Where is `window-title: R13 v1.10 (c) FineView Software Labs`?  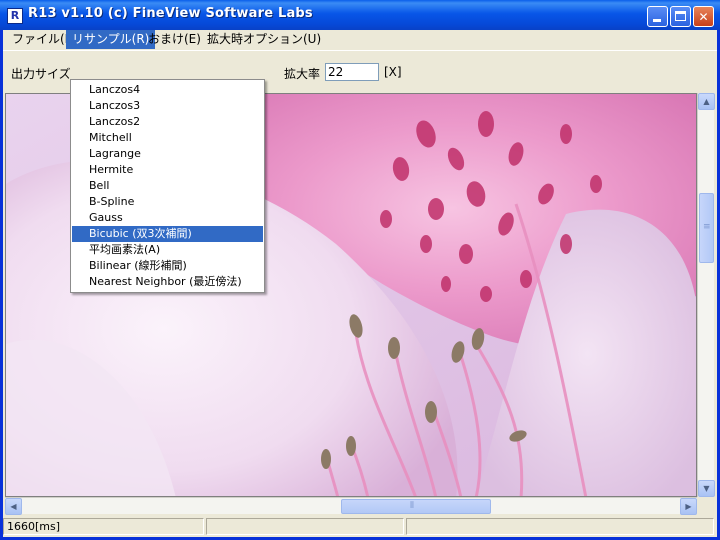 window-title: R13 v1.10 (c) FineView Software Labs is located at coordinates (170, 13).